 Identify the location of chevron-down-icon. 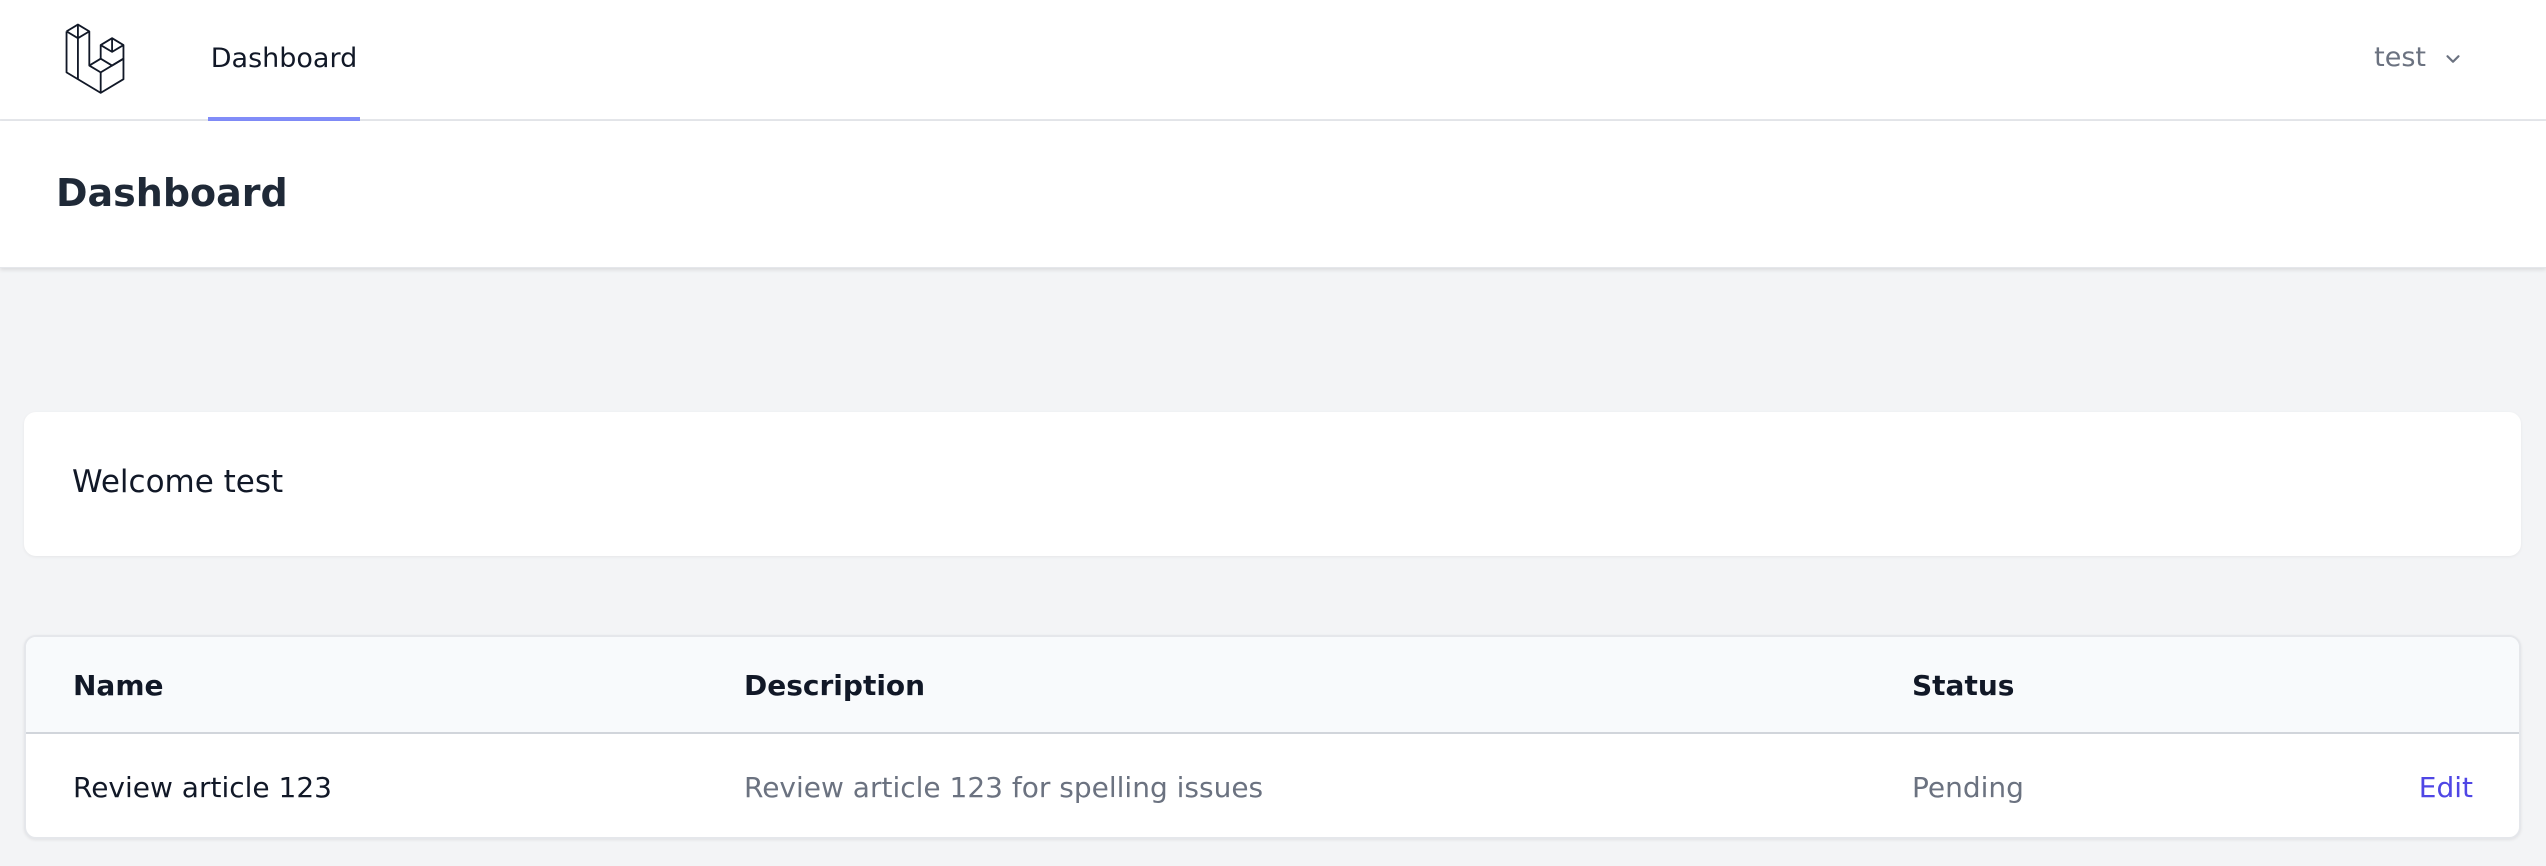
(2453, 57).